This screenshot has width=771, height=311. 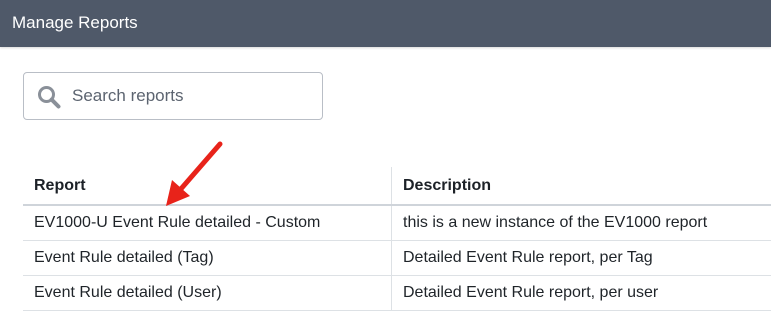 What do you see at coordinates (207, 293) in the screenshot?
I see `report-name-cell: Event Rule detailed (User)` at bounding box center [207, 293].